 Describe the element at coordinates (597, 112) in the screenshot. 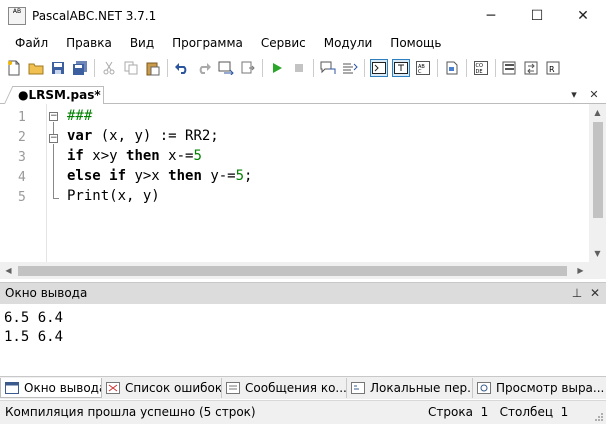

I see `scroll-up-icon: ▲` at that location.